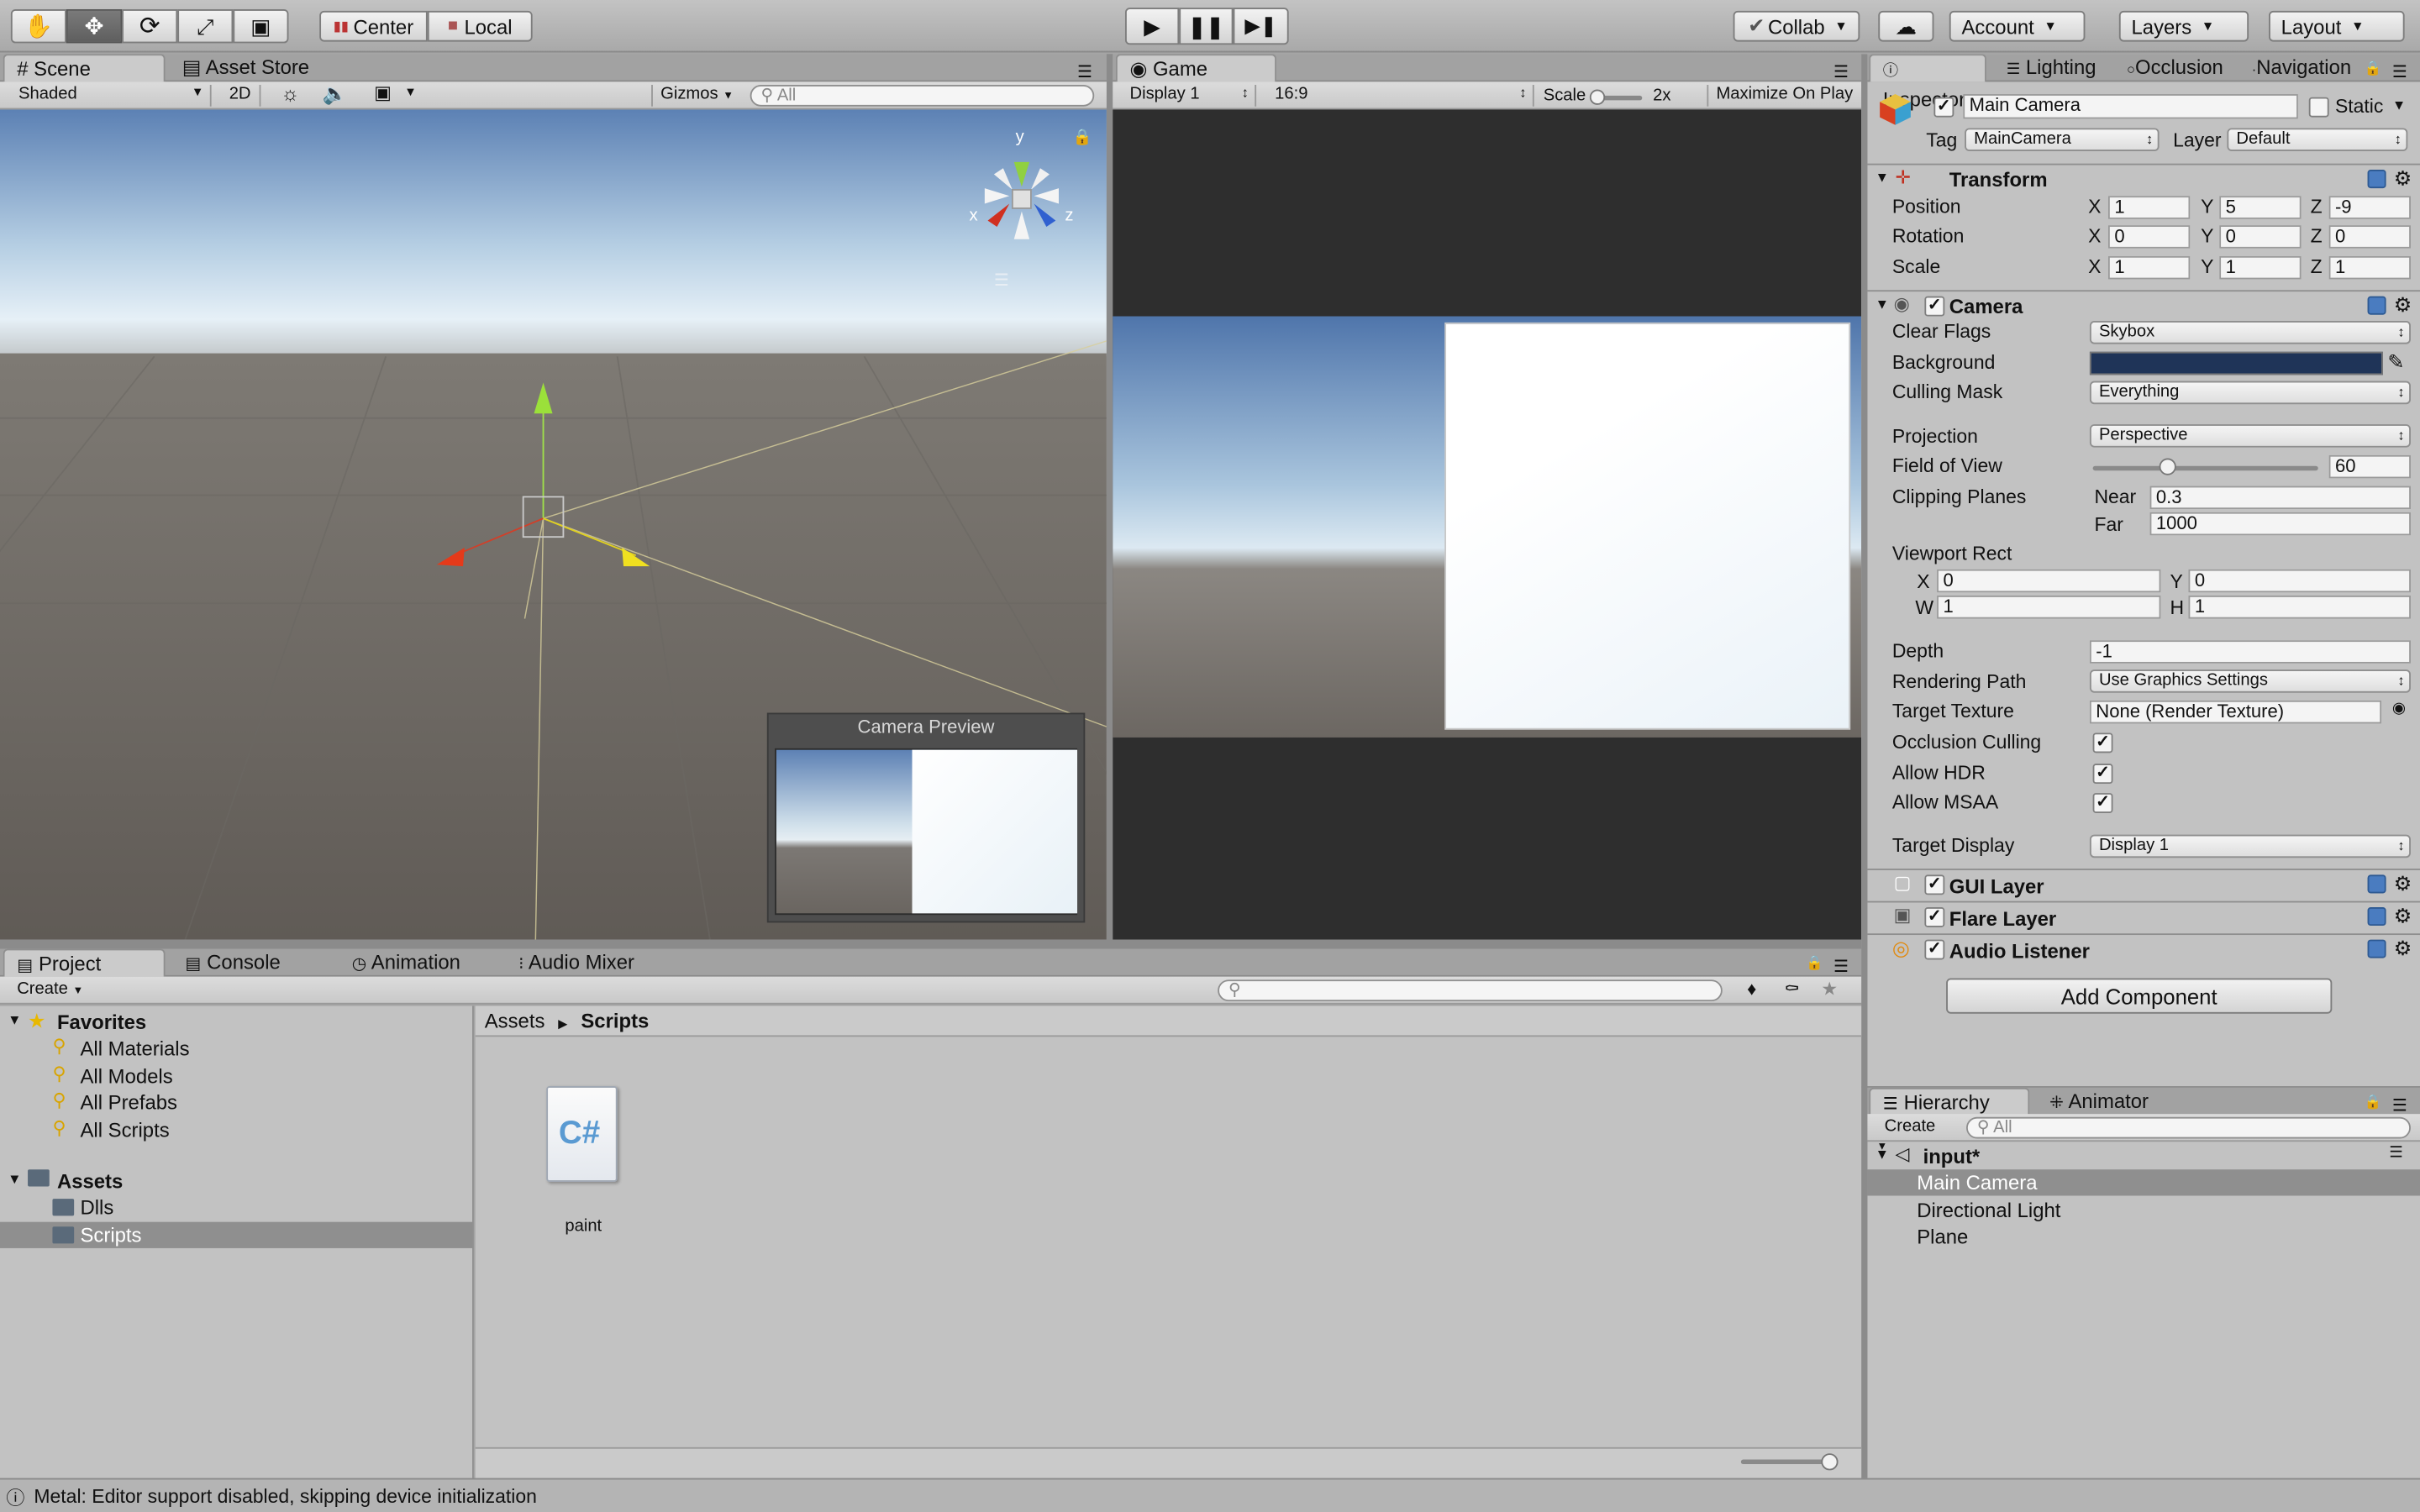  What do you see at coordinates (110, 96) in the screenshot?
I see `shading-mode-dropdown: Shaded ▼` at bounding box center [110, 96].